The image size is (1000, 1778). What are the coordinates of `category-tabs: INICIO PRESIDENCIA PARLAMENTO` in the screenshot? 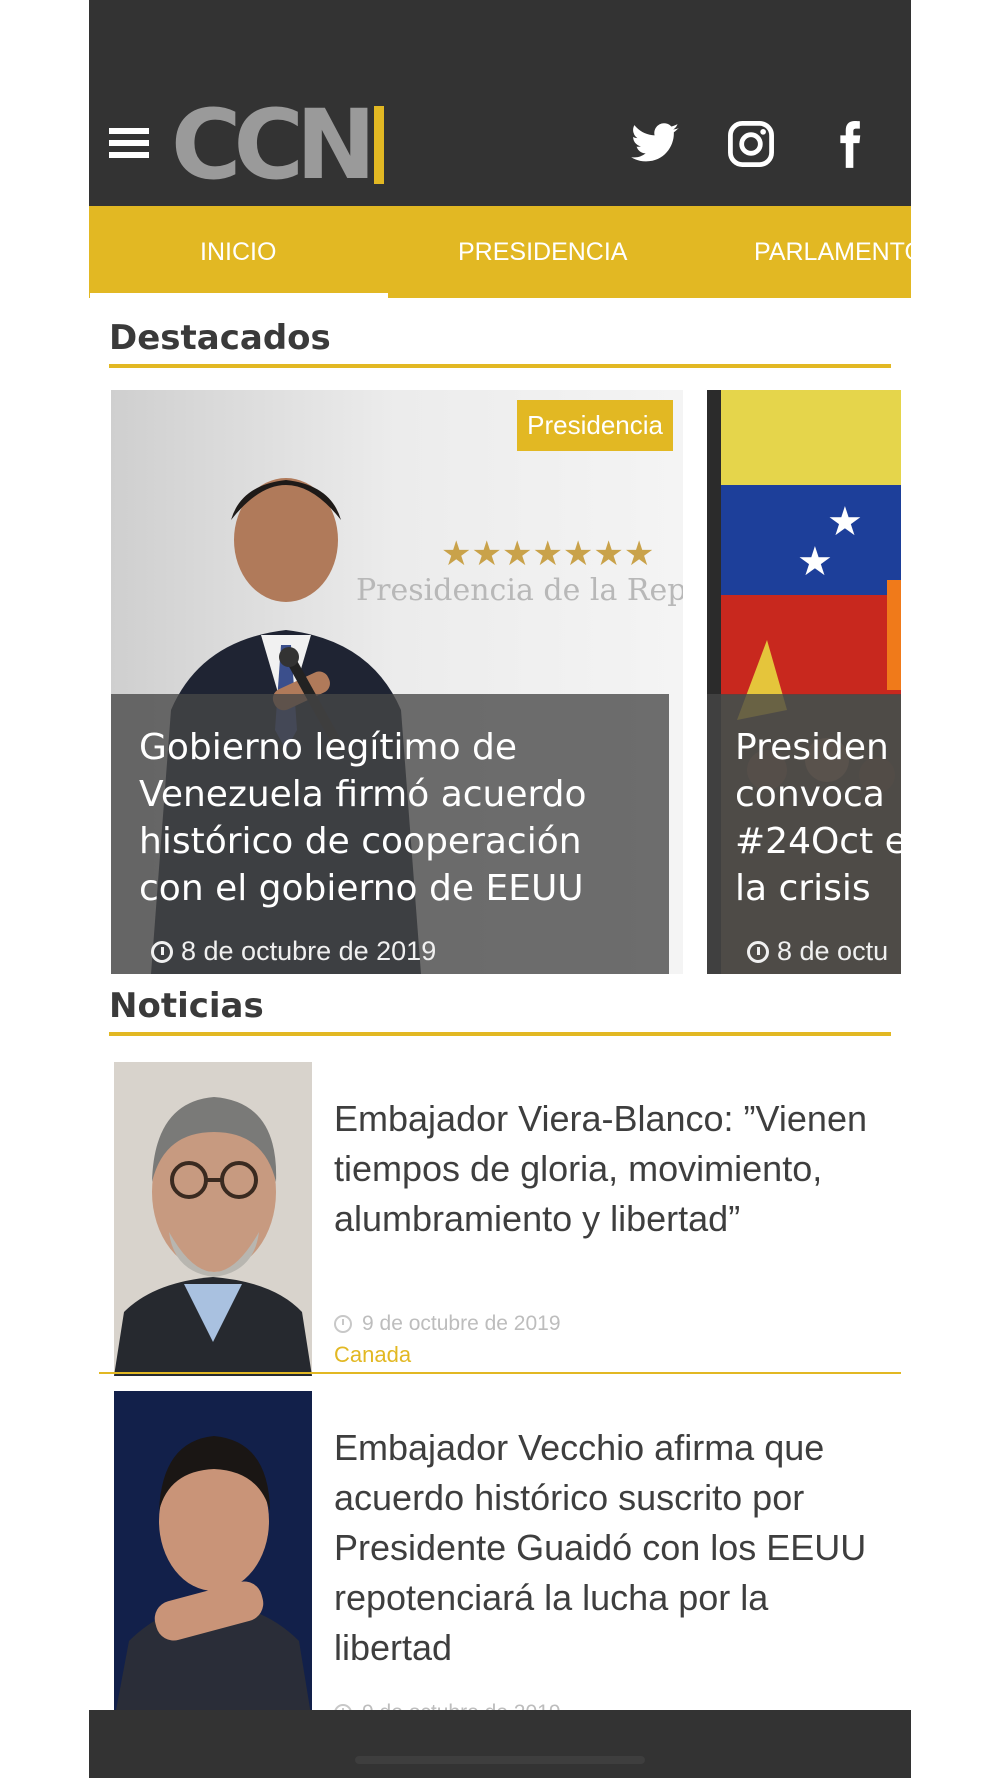 It's located at (500, 252).